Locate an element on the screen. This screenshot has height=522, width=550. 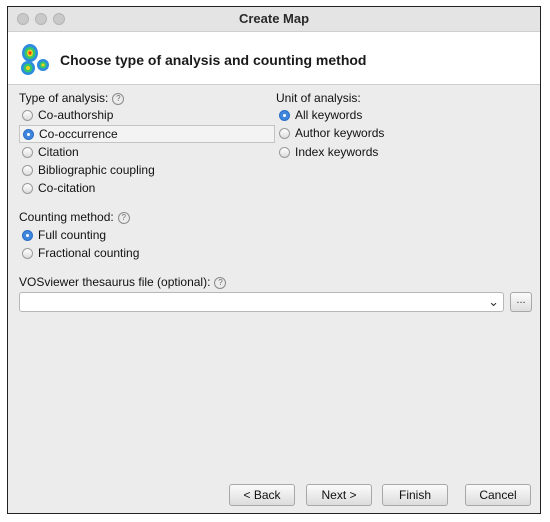
radio-author-keywords: Author keywords is located at coordinates (376, 134).